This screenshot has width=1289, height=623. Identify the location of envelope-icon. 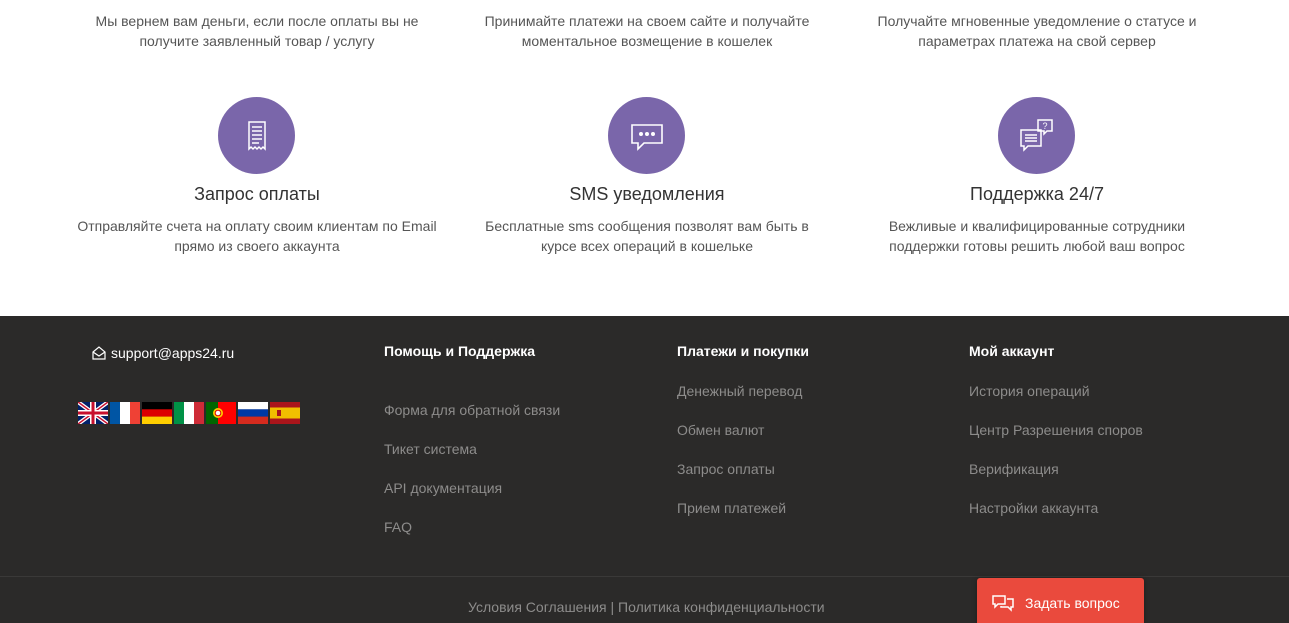
(99, 353).